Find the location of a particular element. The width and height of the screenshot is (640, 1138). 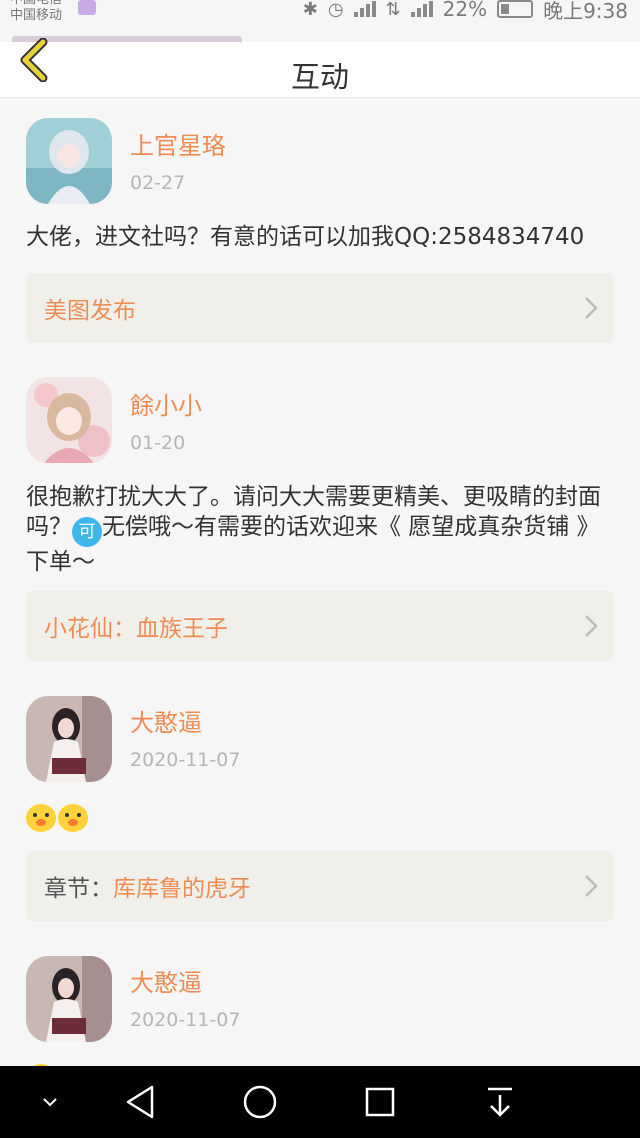

back-triangle-icon is located at coordinates (140, 1102).